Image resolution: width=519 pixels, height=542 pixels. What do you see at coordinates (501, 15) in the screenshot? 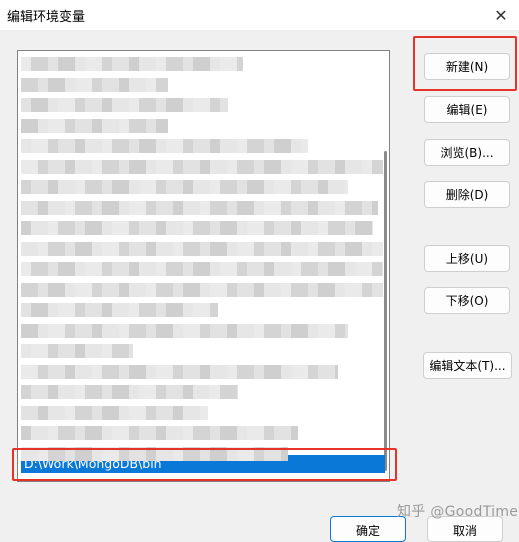
I see `close-icon: ✕` at bounding box center [501, 15].